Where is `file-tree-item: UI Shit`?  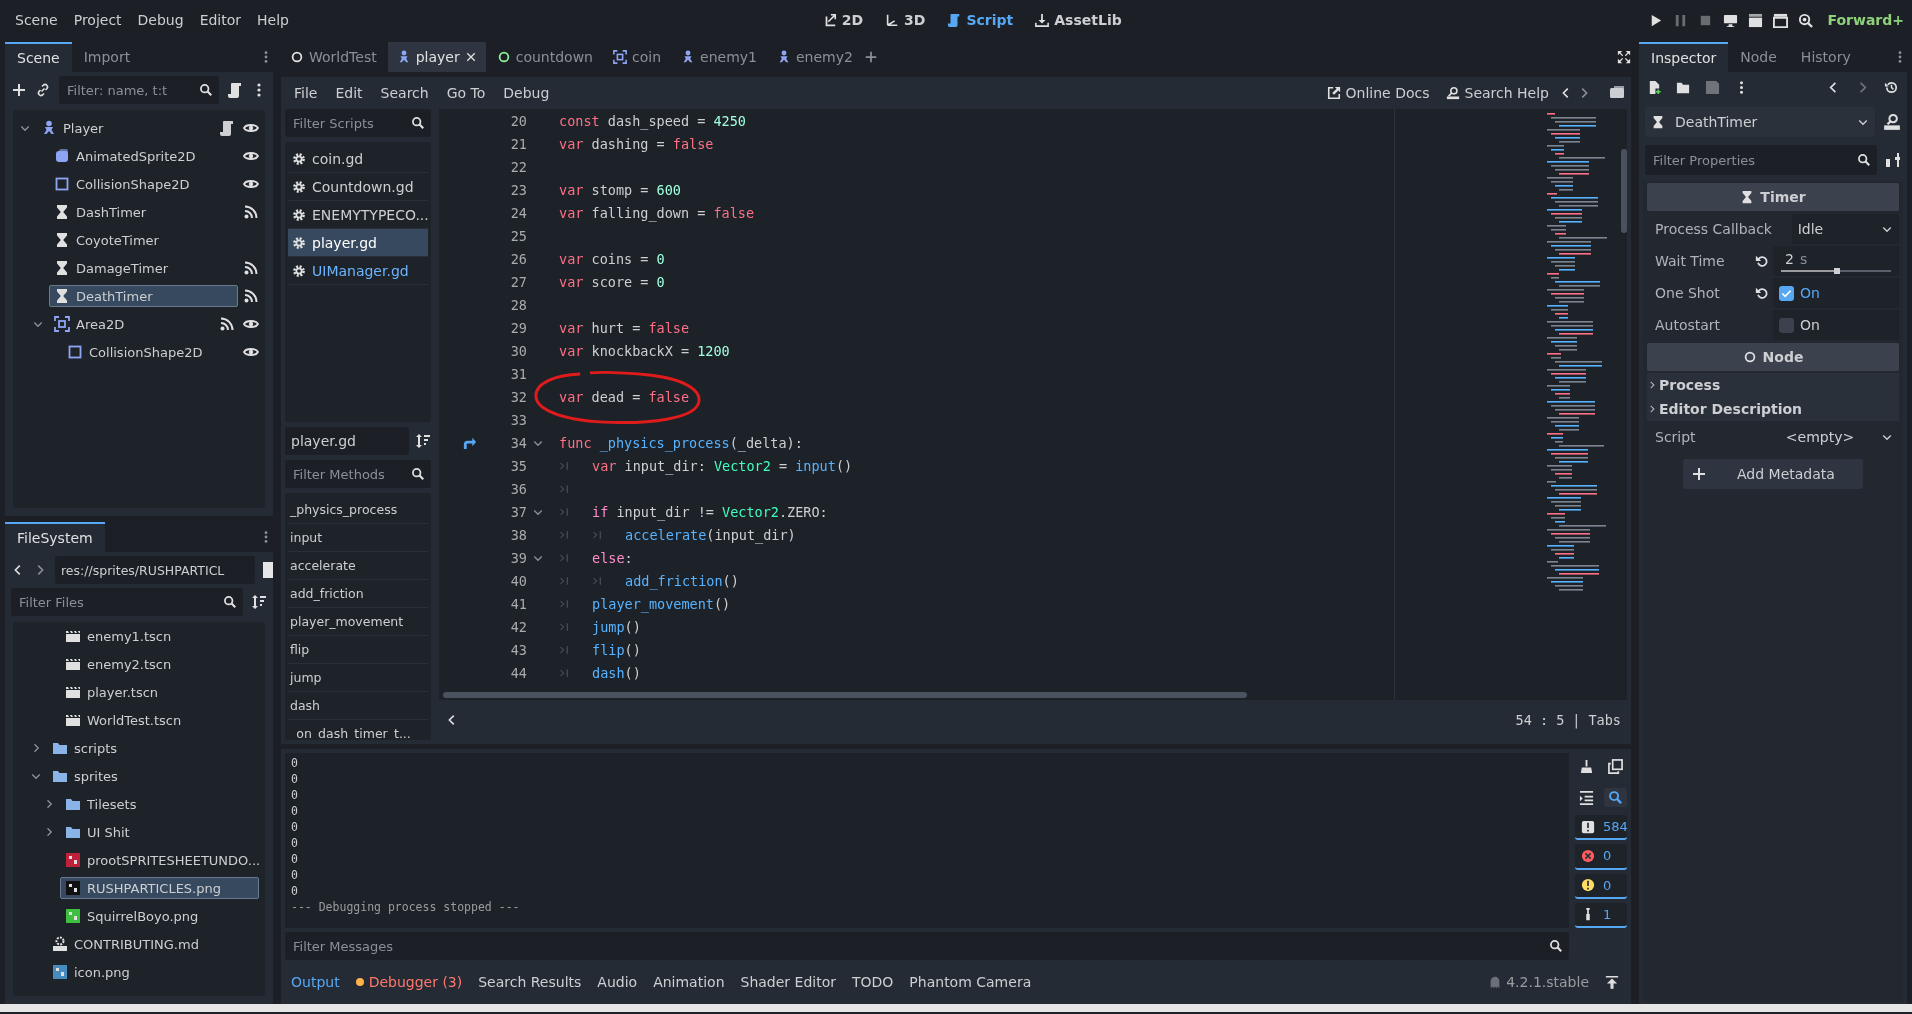
file-tree-item: UI Shit is located at coordinates (159, 832).